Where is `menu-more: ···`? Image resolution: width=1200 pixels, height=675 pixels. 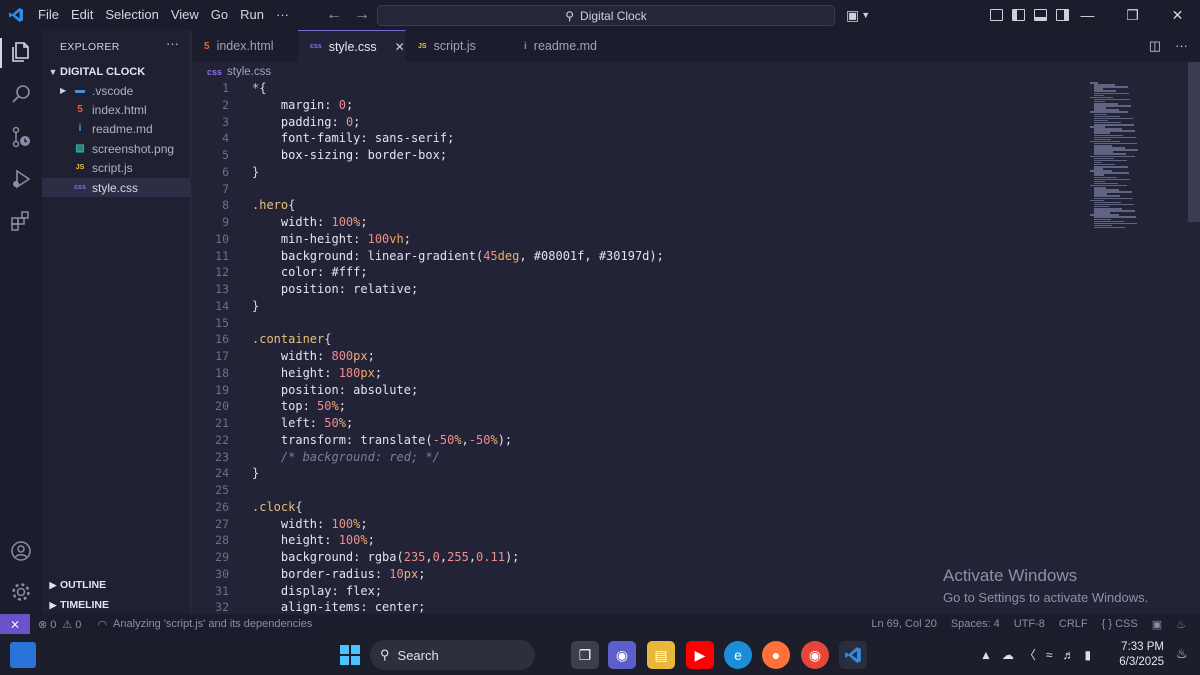 menu-more: ··· is located at coordinates (282, 15).